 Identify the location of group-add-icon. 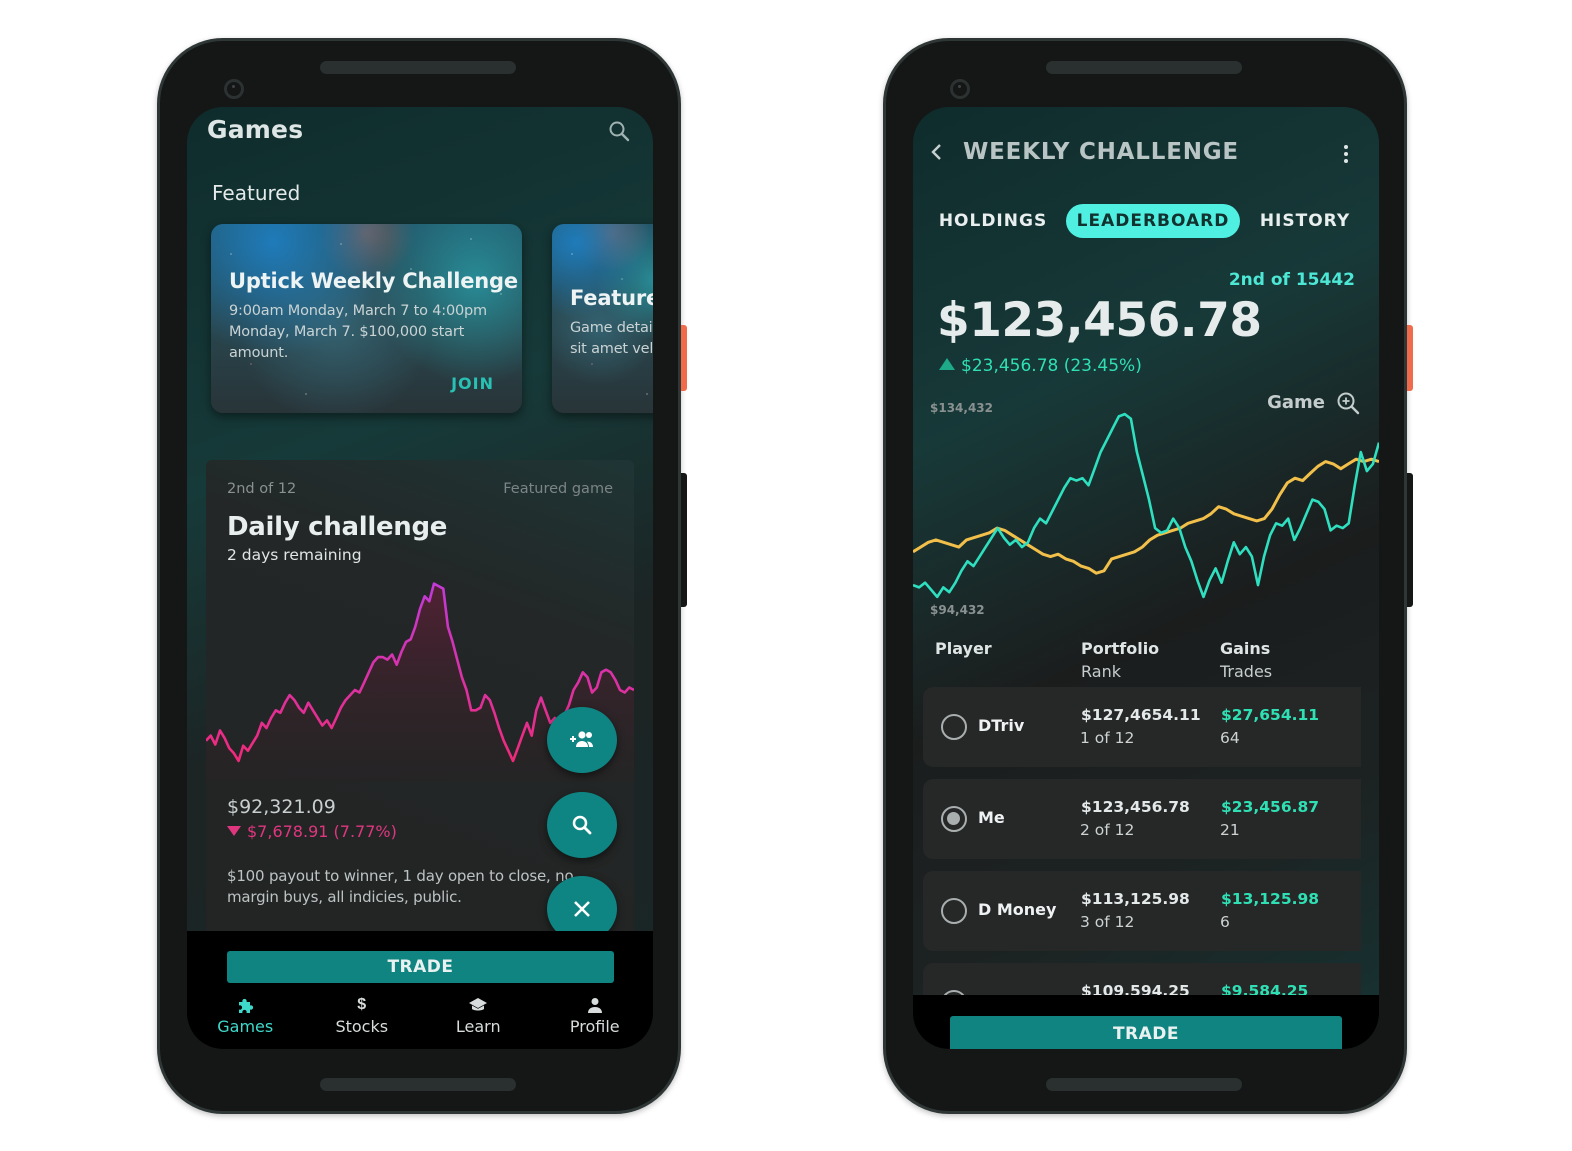
(581, 739).